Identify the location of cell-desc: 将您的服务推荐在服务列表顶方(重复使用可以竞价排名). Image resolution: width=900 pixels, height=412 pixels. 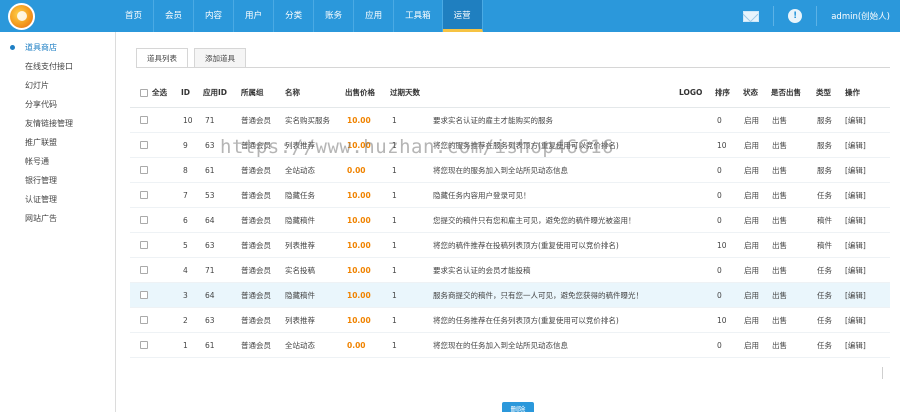
(526, 145).